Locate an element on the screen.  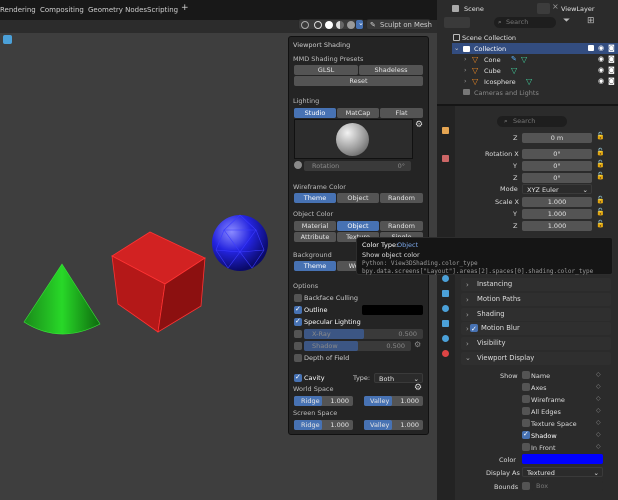
rotation-field: Rotation 0° is located at coordinates (357, 166).